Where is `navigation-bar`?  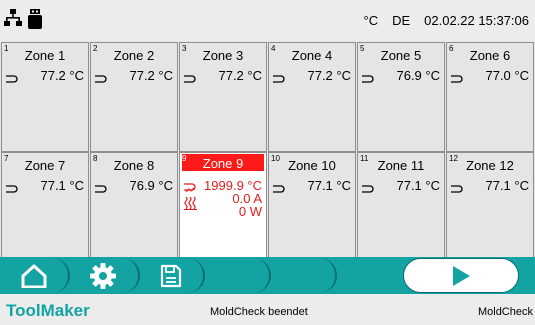 navigation-bar is located at coordinates (267, 275).